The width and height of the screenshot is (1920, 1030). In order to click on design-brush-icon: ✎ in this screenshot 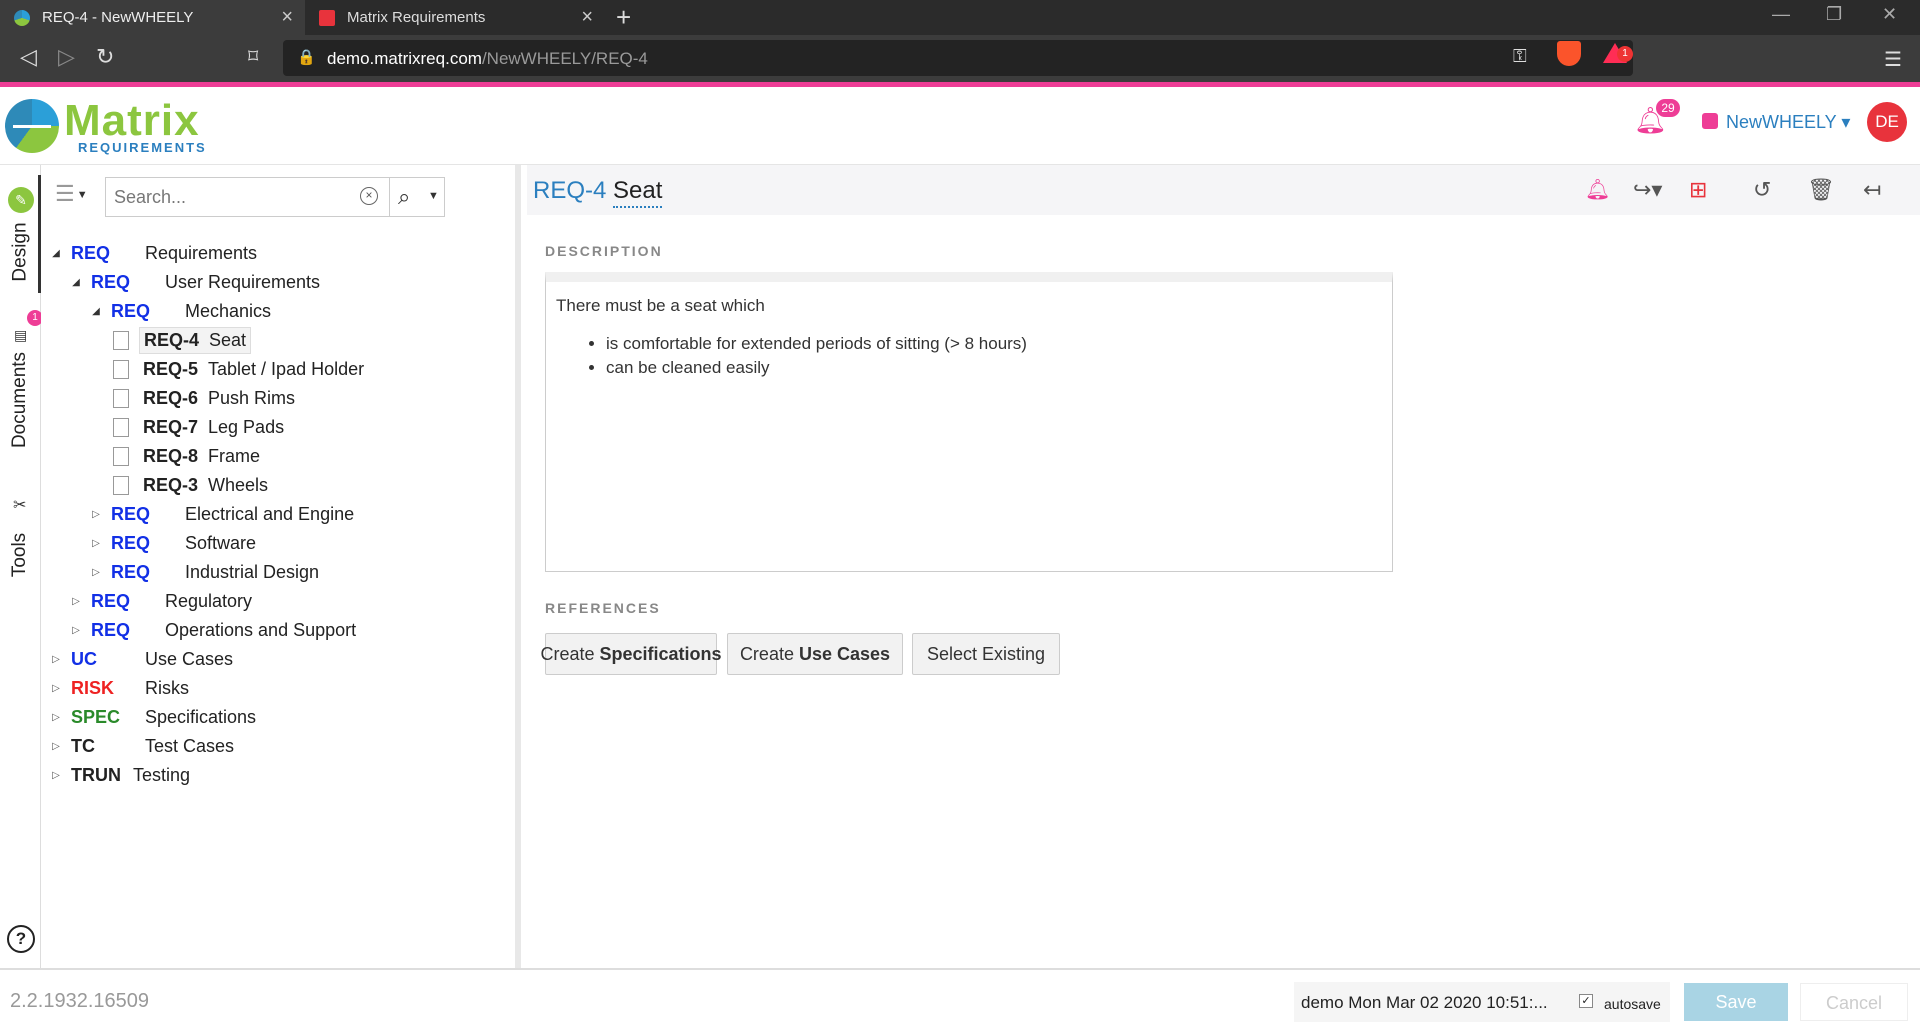, I will do `click(21, 200)`.